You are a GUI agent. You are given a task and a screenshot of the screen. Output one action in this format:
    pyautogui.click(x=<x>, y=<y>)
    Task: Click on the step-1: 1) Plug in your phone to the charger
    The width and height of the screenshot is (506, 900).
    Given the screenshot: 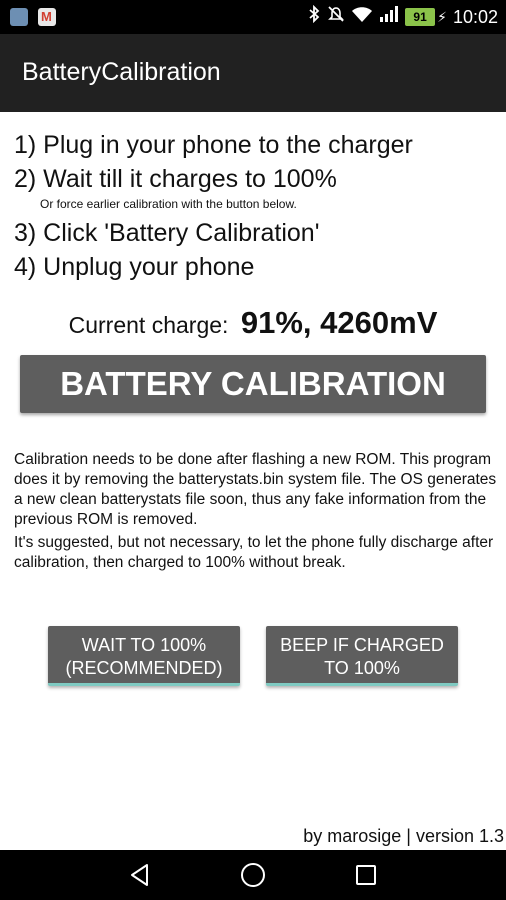 What is the action you would take?
    pyautogui.click(x=213, y=145)
    